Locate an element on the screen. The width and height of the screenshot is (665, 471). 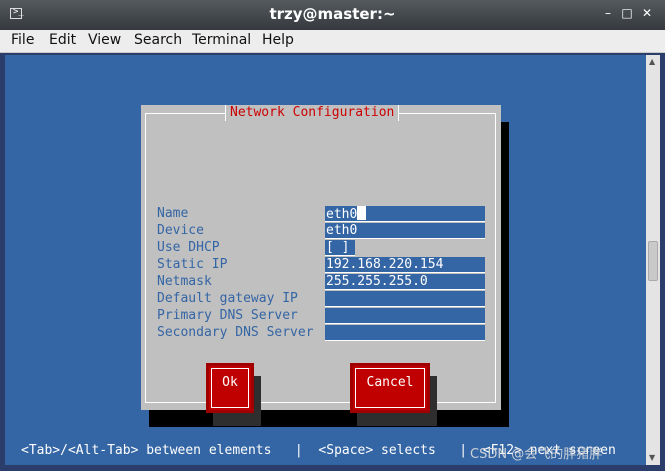
ok-button-label: Ok is located at coordinates (230, 388).